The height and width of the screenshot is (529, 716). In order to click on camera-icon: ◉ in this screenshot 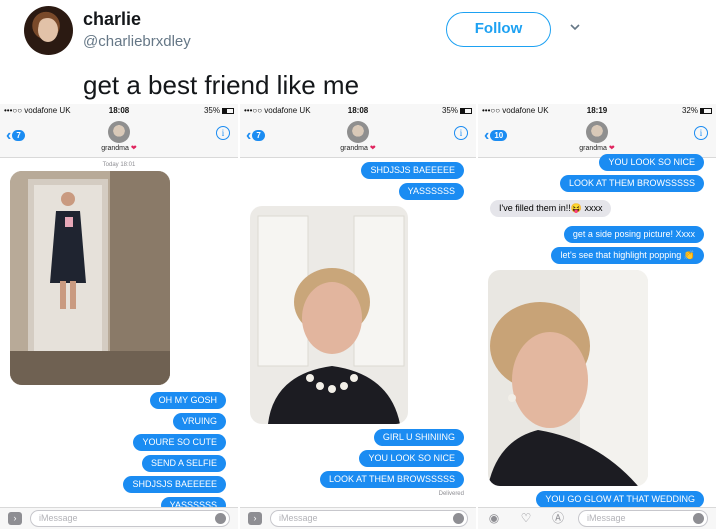, I will do `click(494, 518)`.